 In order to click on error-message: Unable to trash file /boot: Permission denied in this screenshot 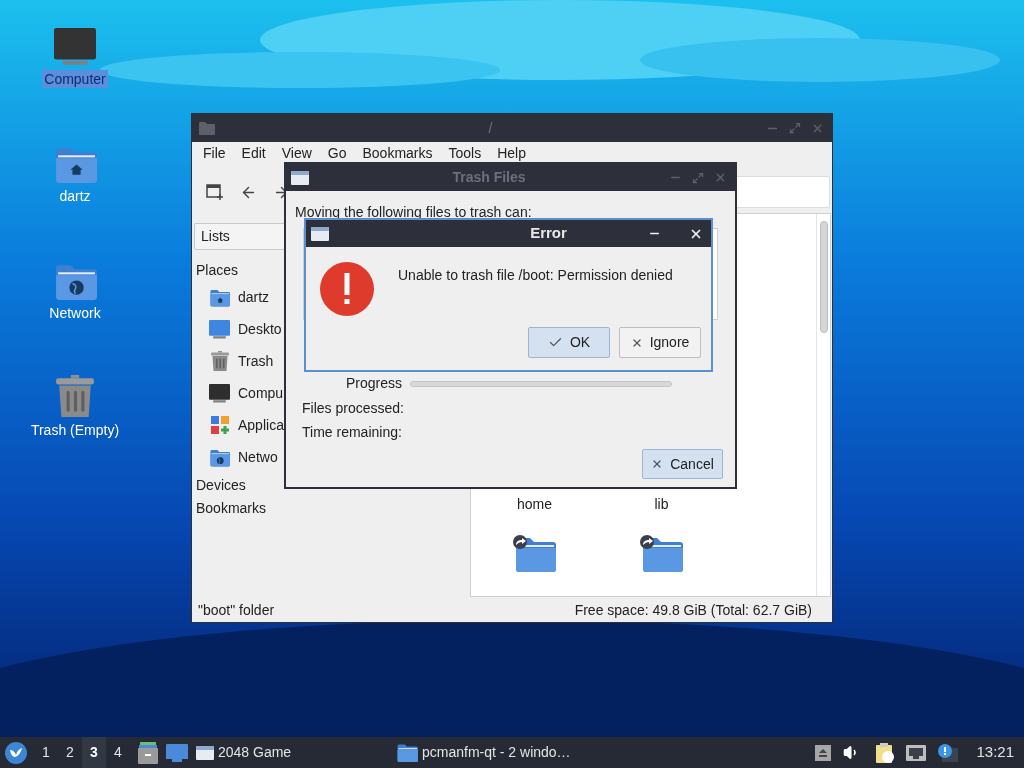, I will do `click(535, 275)`.